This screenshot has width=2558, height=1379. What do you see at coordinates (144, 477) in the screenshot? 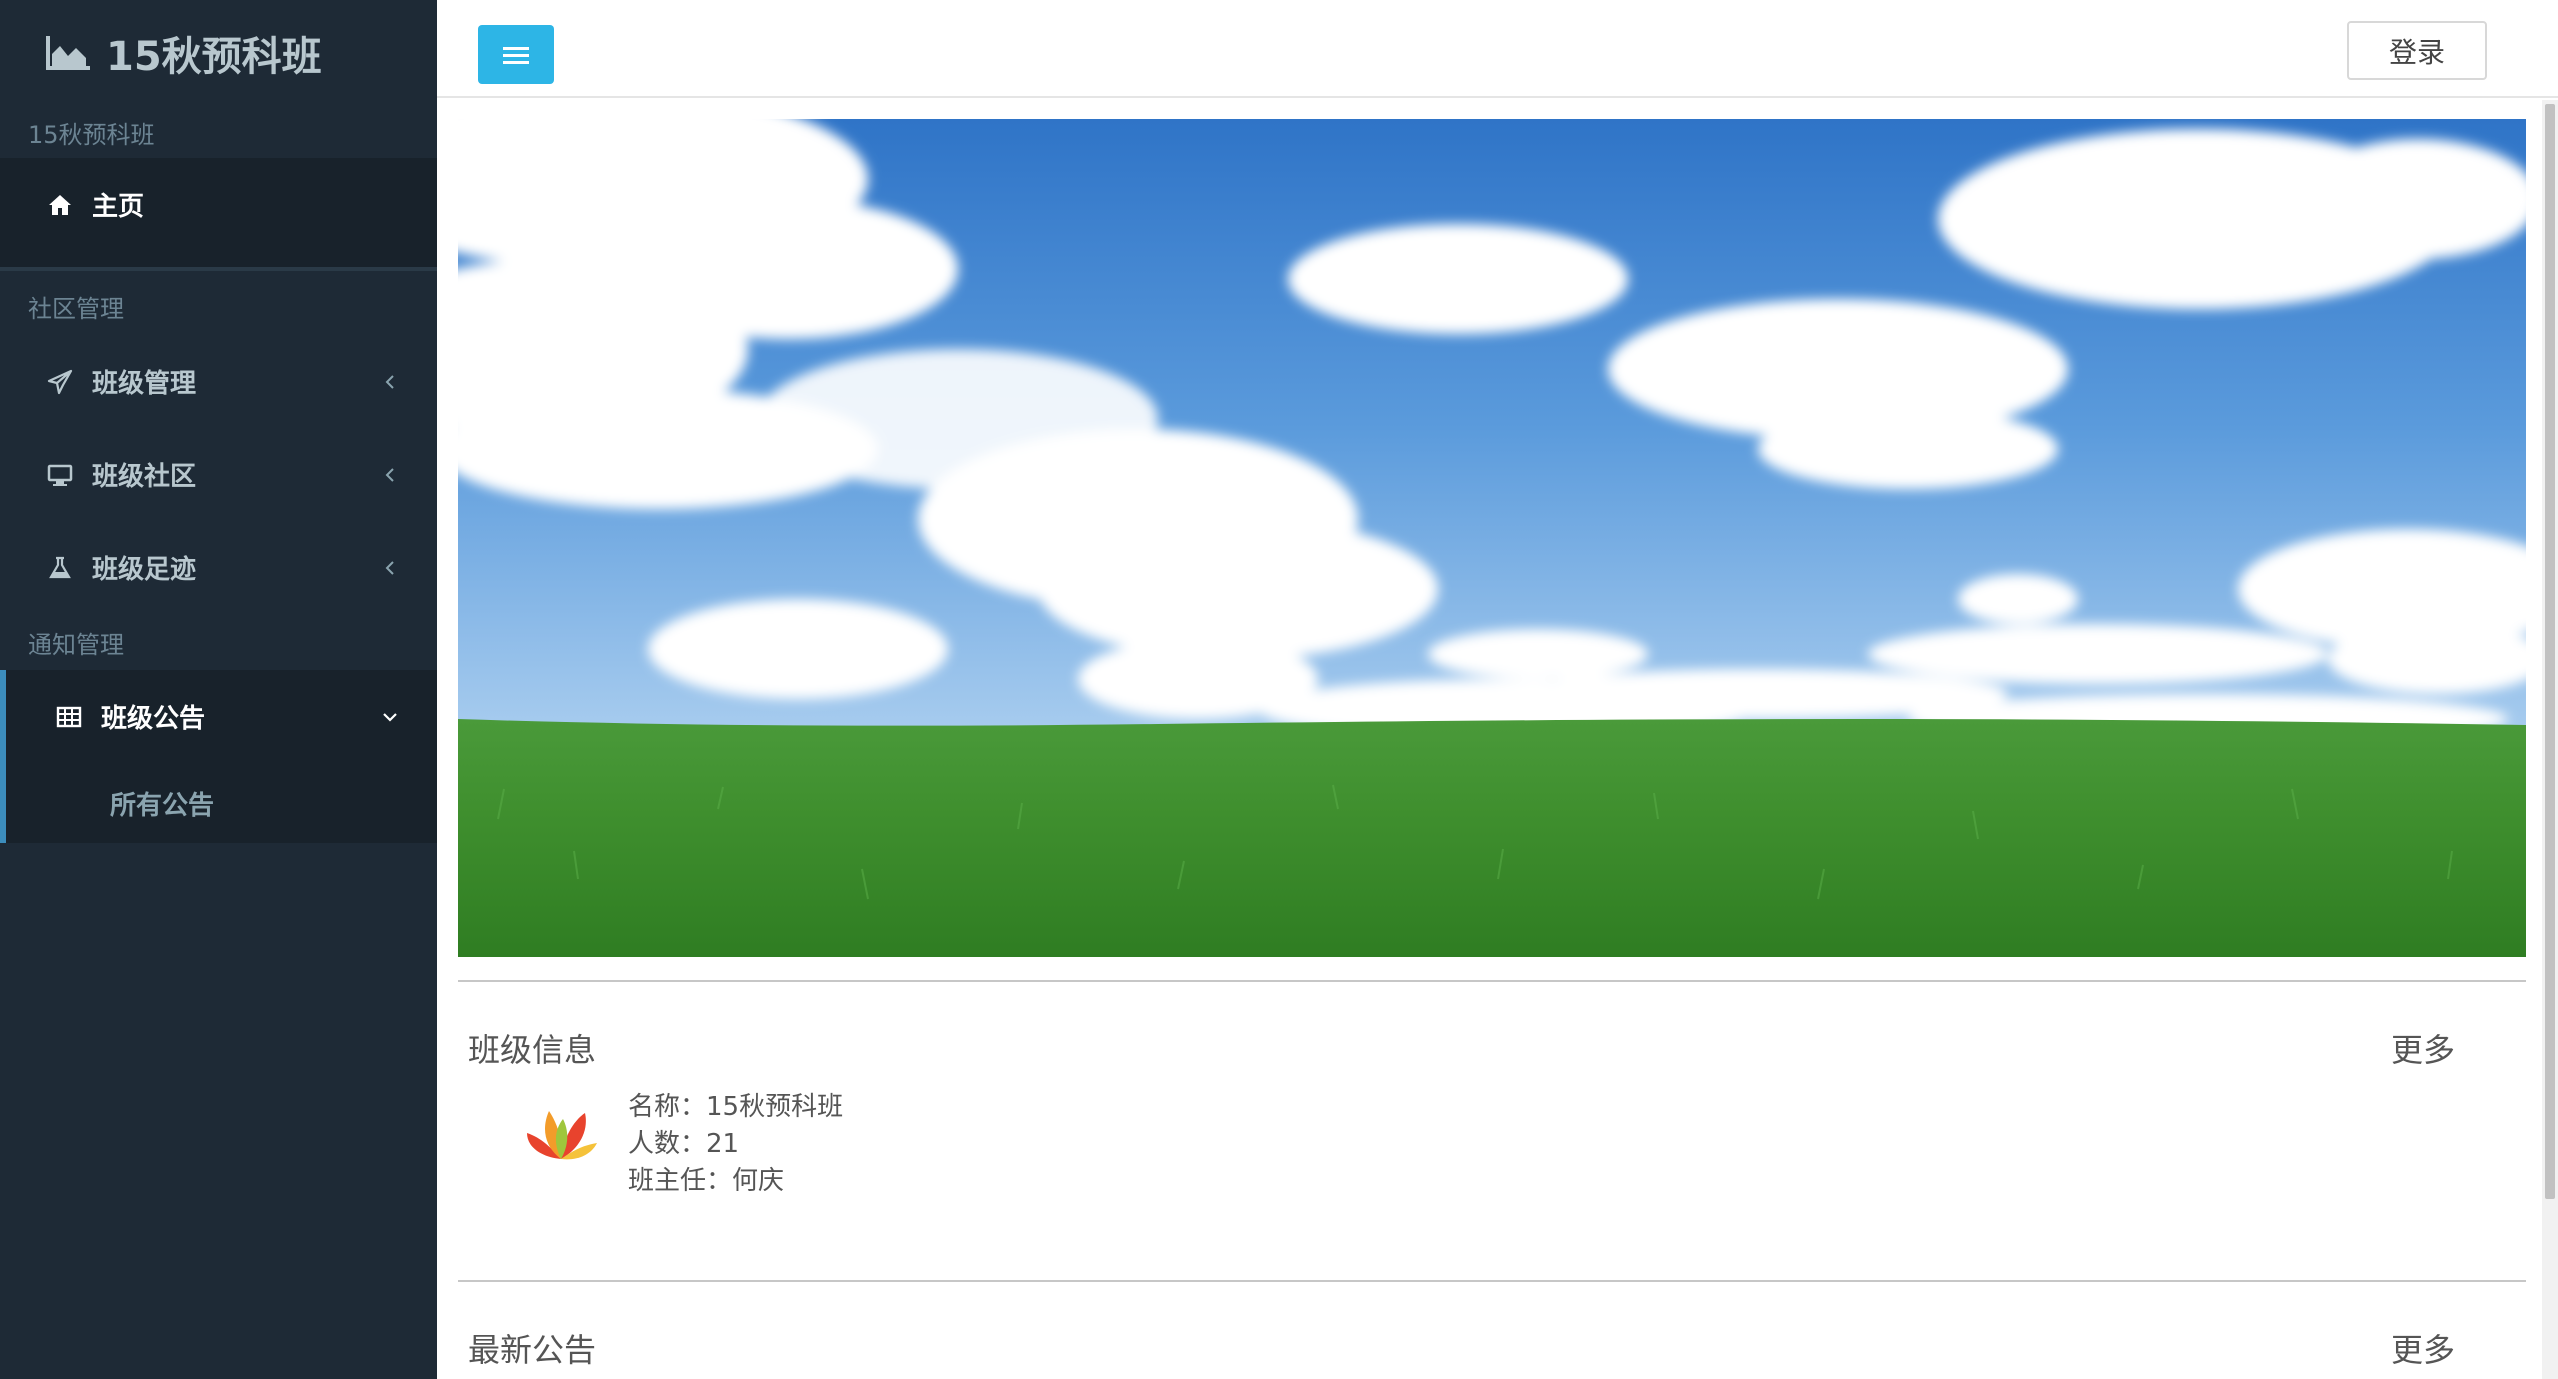
I see `sidebar-item-label: 班级社区` at bounding box center [144, 477].